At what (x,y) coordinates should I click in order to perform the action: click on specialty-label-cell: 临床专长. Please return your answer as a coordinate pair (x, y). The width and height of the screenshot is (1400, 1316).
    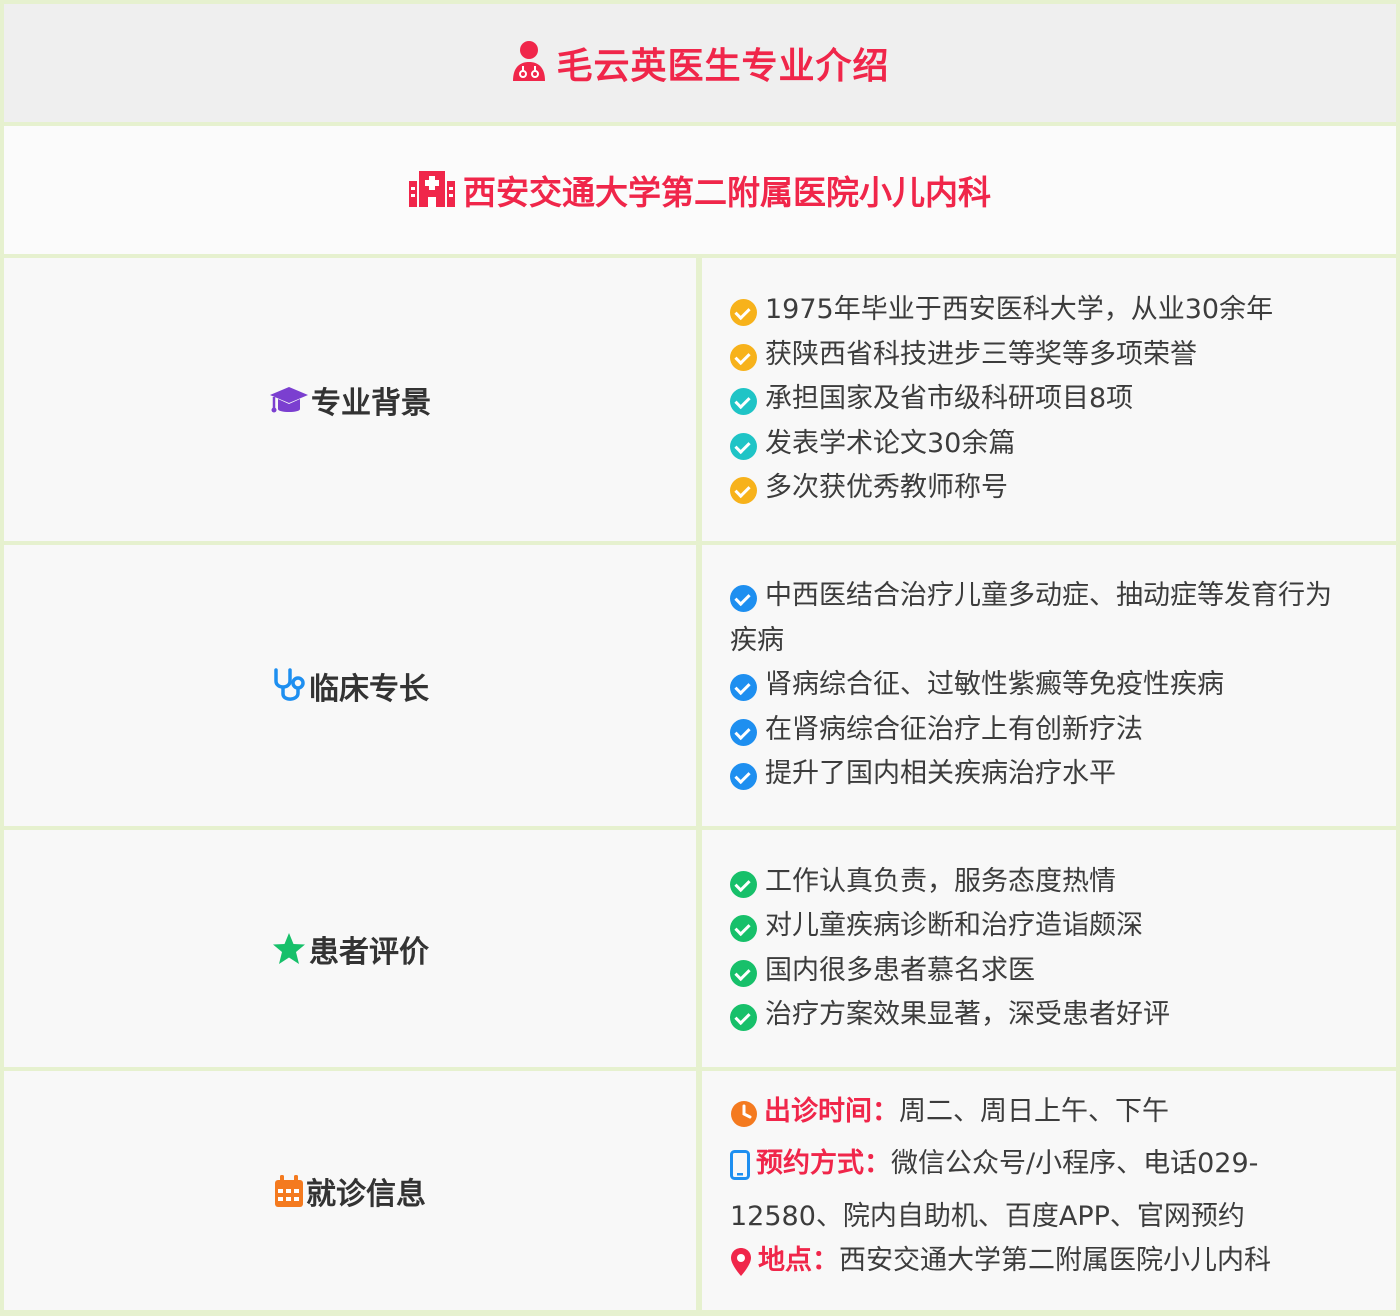
    Looking at the image, I should click on (350, 685).